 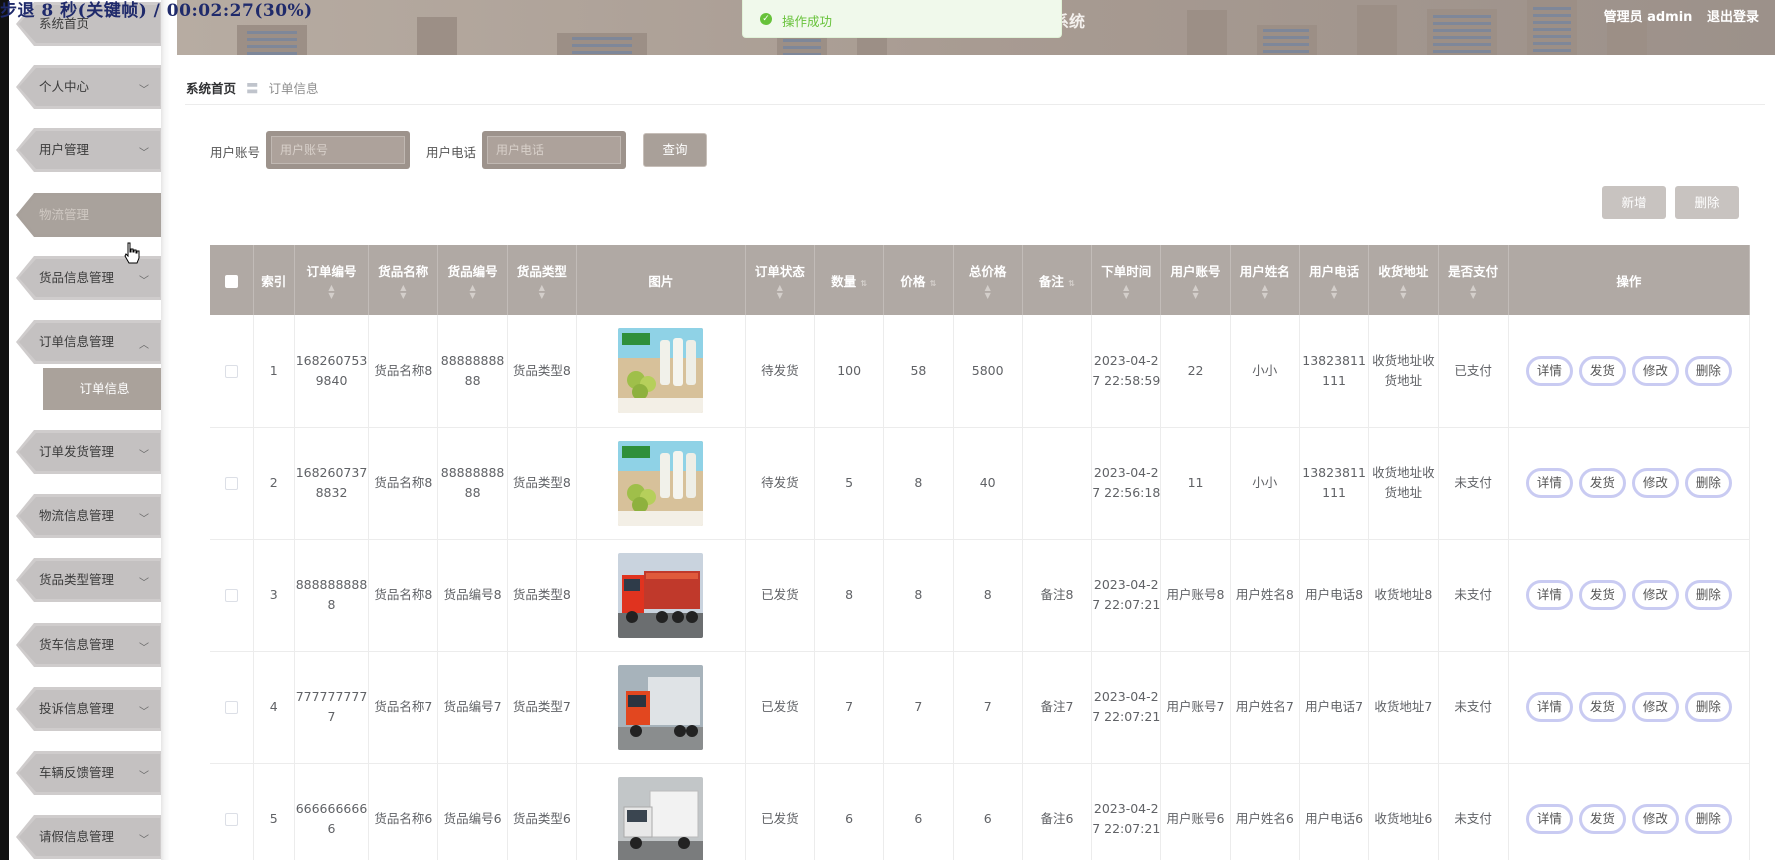 What do you see at coordinates (403, 280) in the screenshot?
I see `column-header-sortable: 货品名称 ▲ ▼` at bounding box center [403, 280].